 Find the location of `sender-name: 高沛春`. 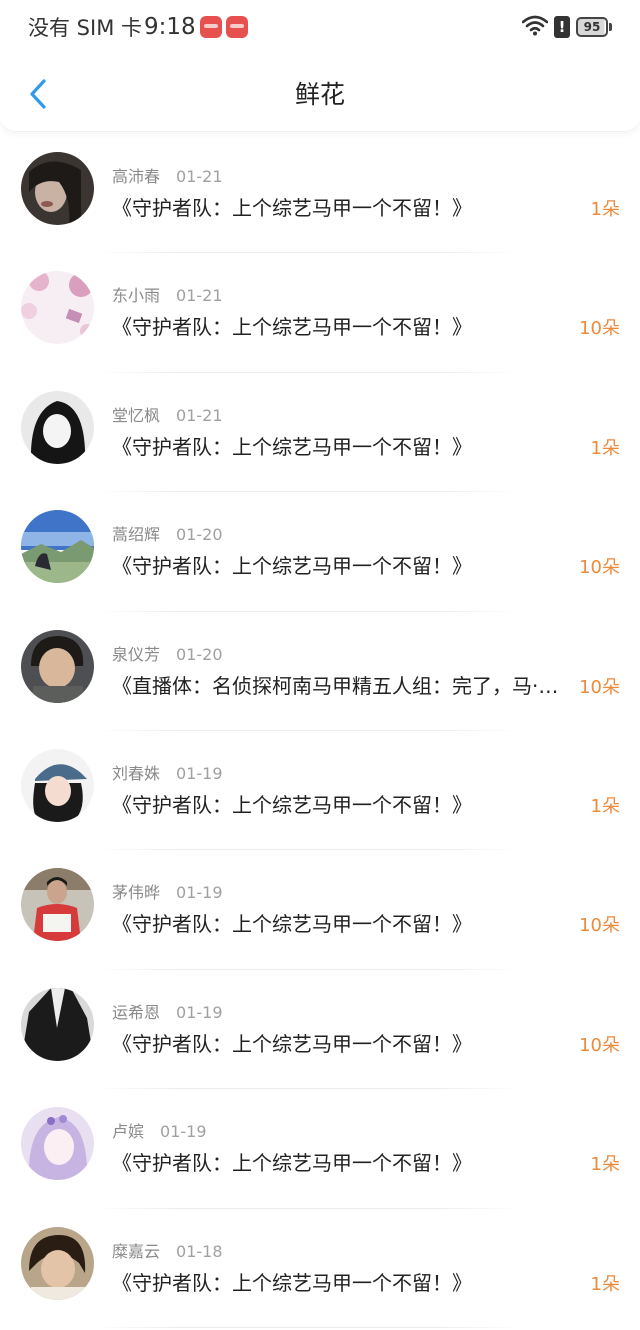

sender-name: 高沛春 is located at coordinates (136, 176).